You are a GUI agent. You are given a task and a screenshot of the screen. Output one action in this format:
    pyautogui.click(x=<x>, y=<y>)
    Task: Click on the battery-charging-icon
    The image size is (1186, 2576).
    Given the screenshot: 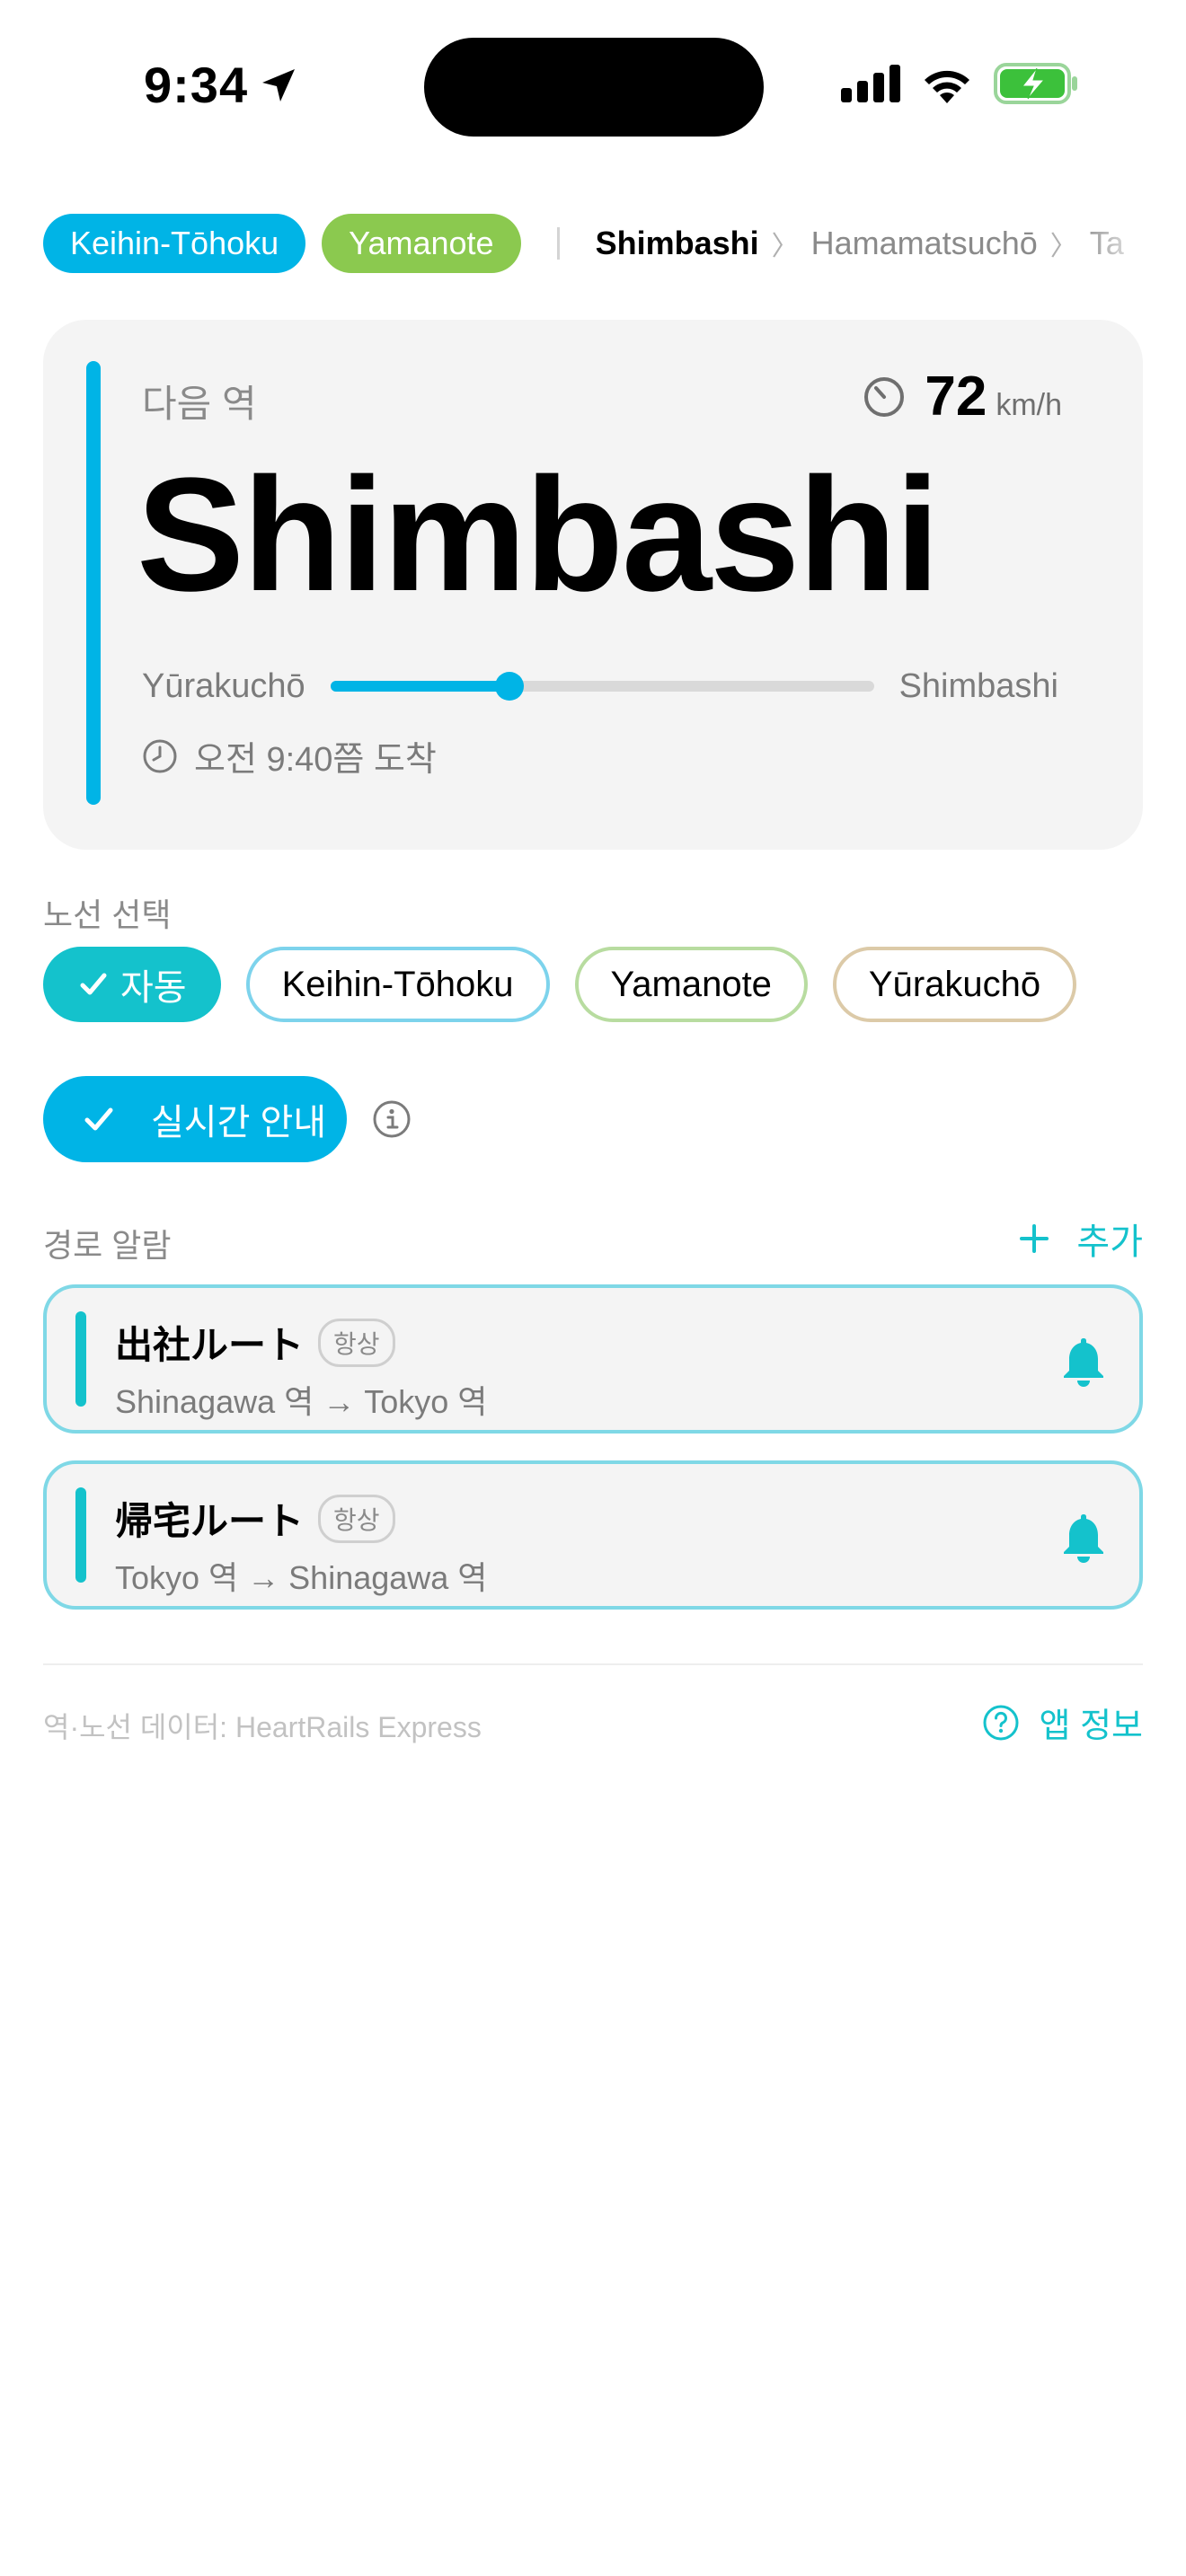 What is the action you would take?
    pyautogui.click(x=1035, y=83)
    